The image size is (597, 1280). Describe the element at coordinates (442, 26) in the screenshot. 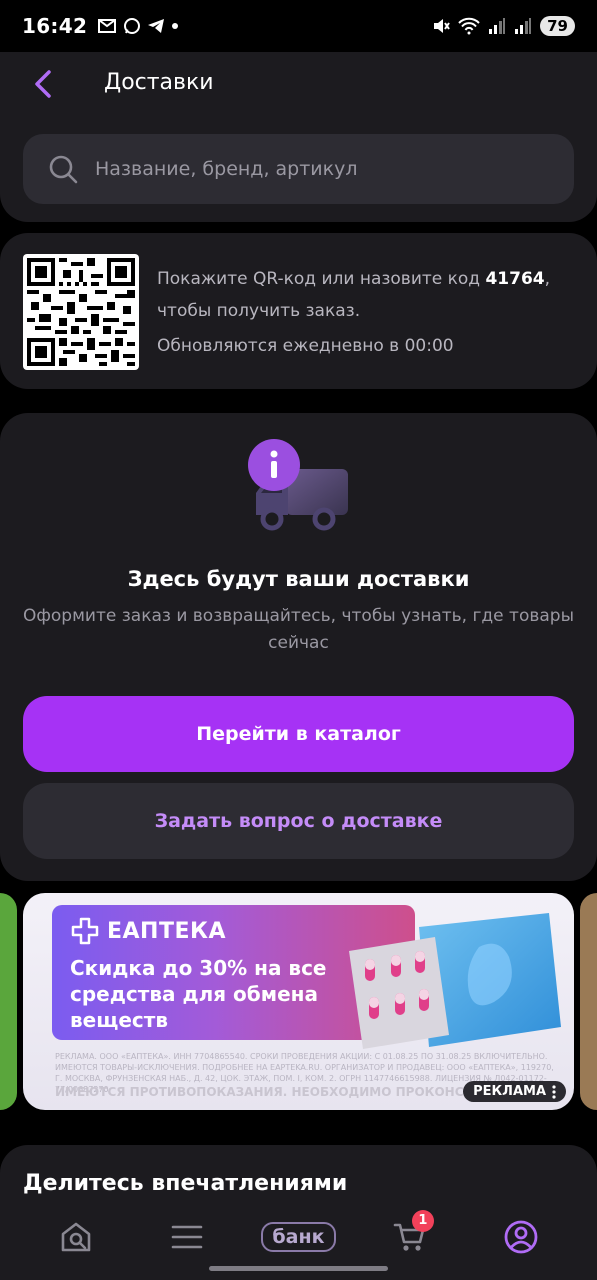

I see `mute-icon` at that location.